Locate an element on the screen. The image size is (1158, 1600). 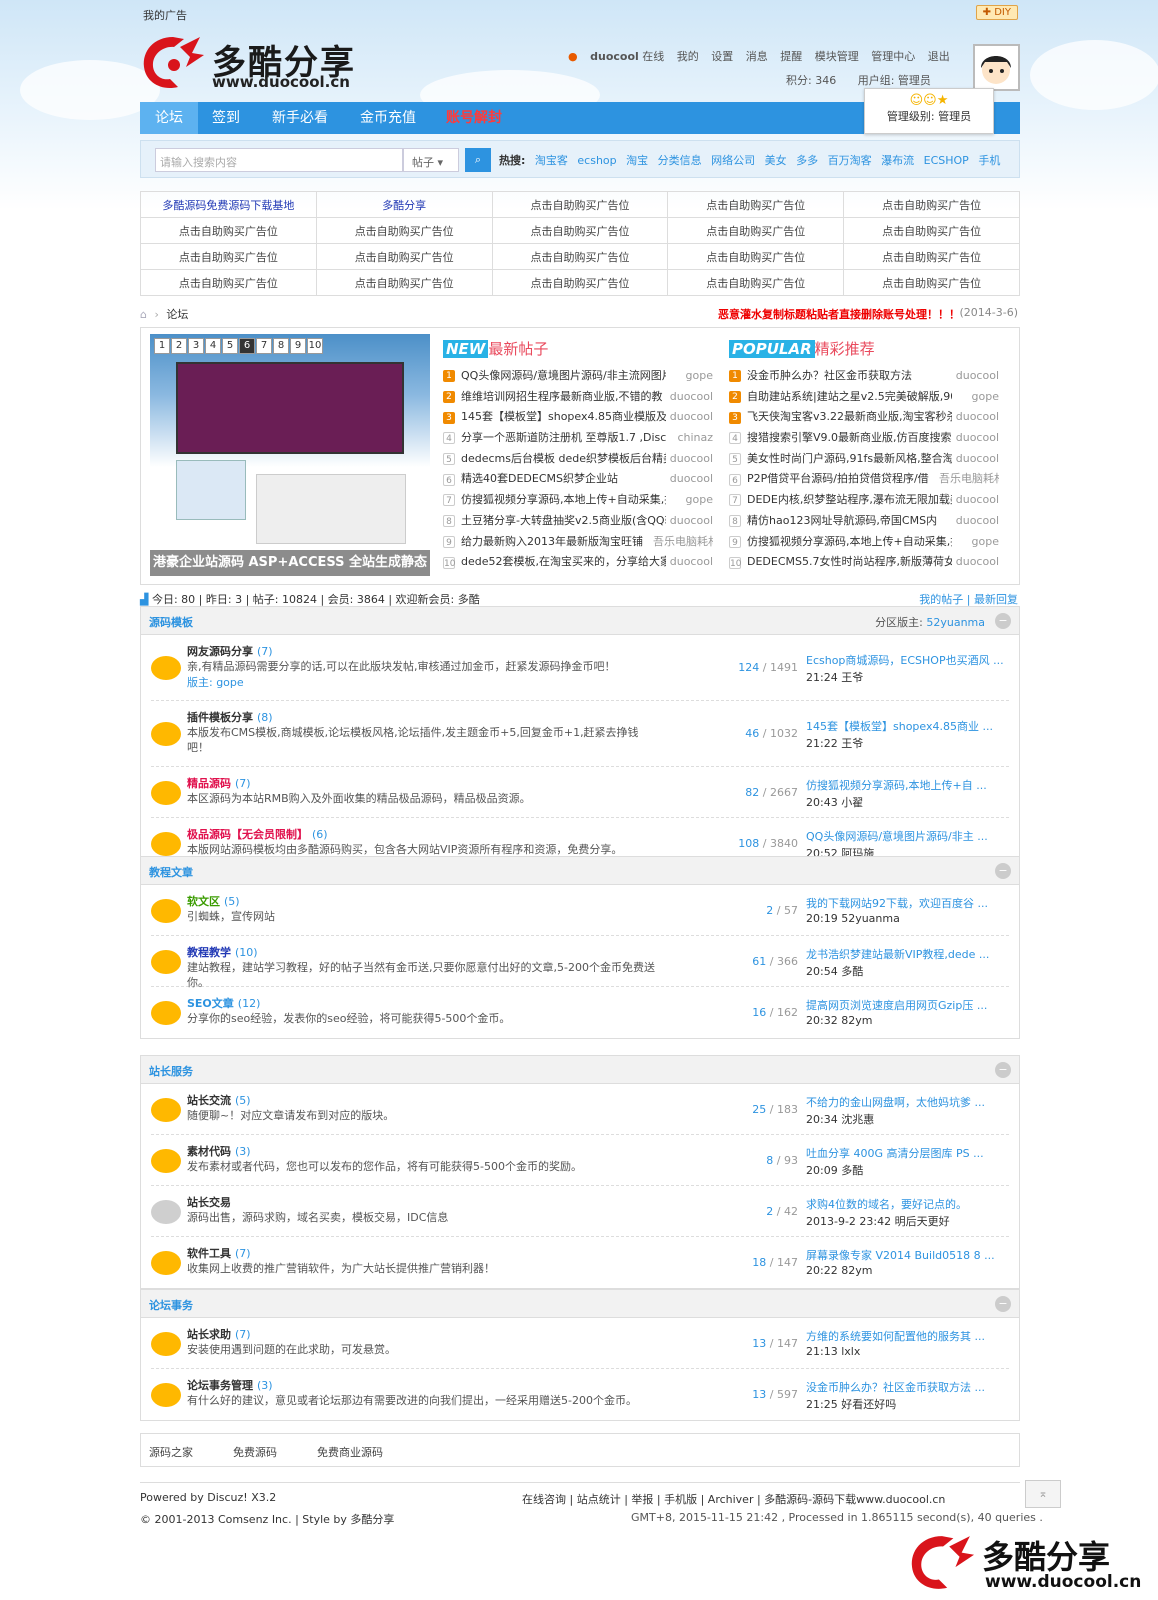
post-title: DEDECMS5.7女性时尚站程序,新版薄荷女人 is located at coordinates (849, 562).